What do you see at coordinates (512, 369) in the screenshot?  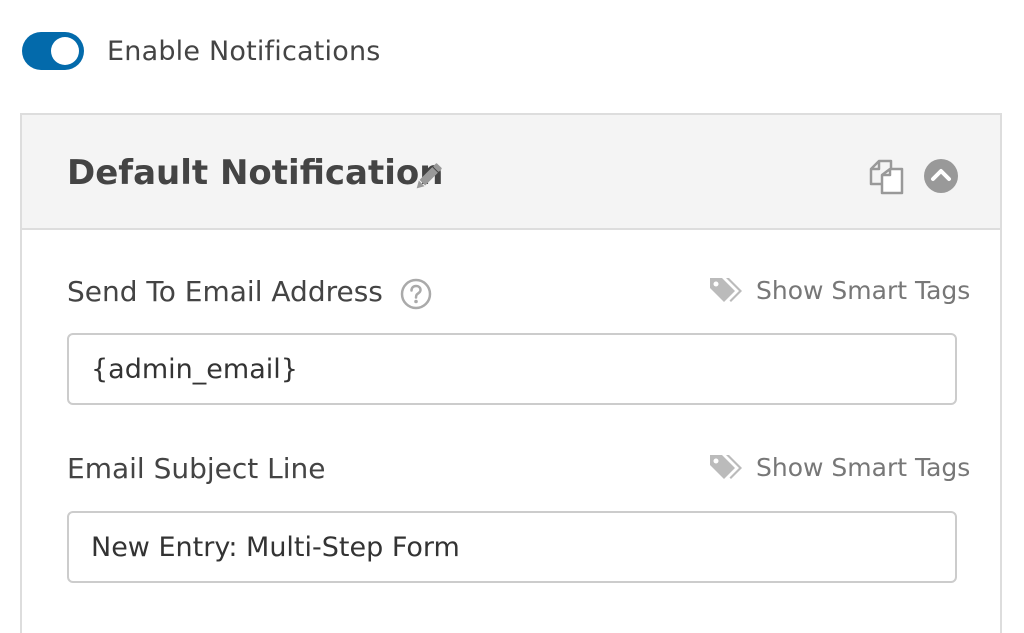 I see `send-to-email-input` at bounding box center [512, 369].